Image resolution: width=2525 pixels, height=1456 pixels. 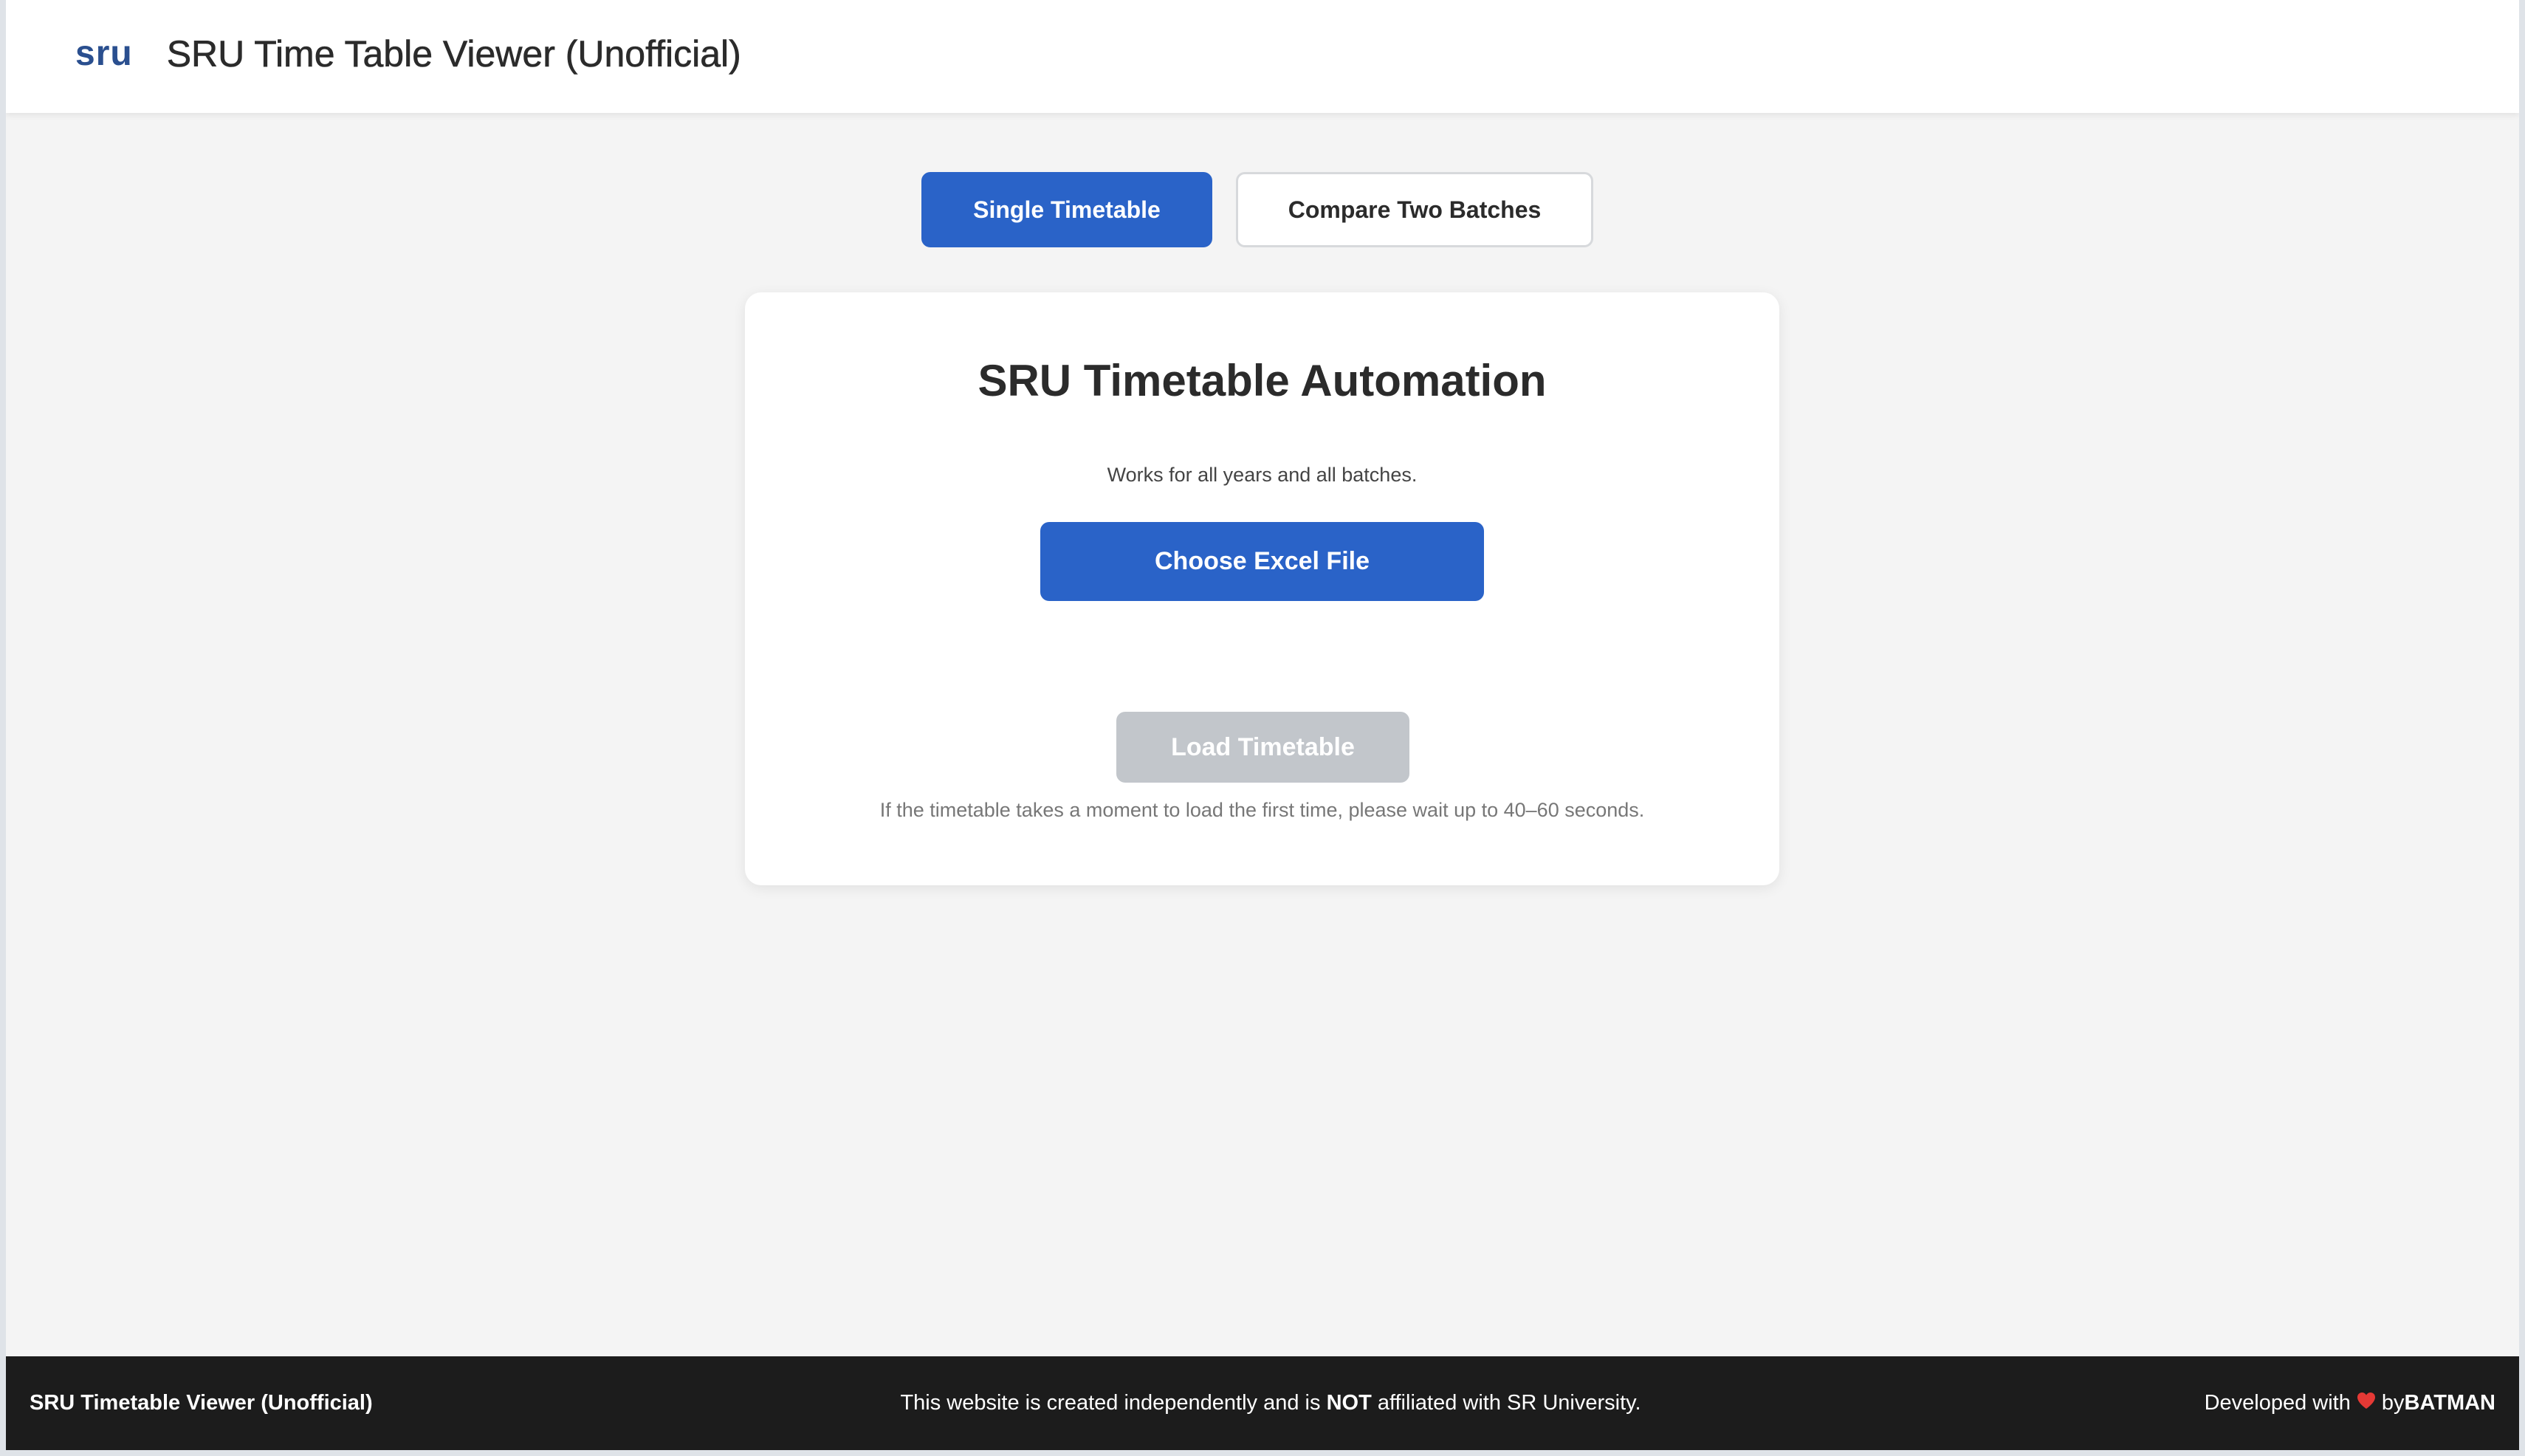 I want to click on site-header: sru SRU Time Table Viewer (Unofficial), so click(x=1263, y=57).